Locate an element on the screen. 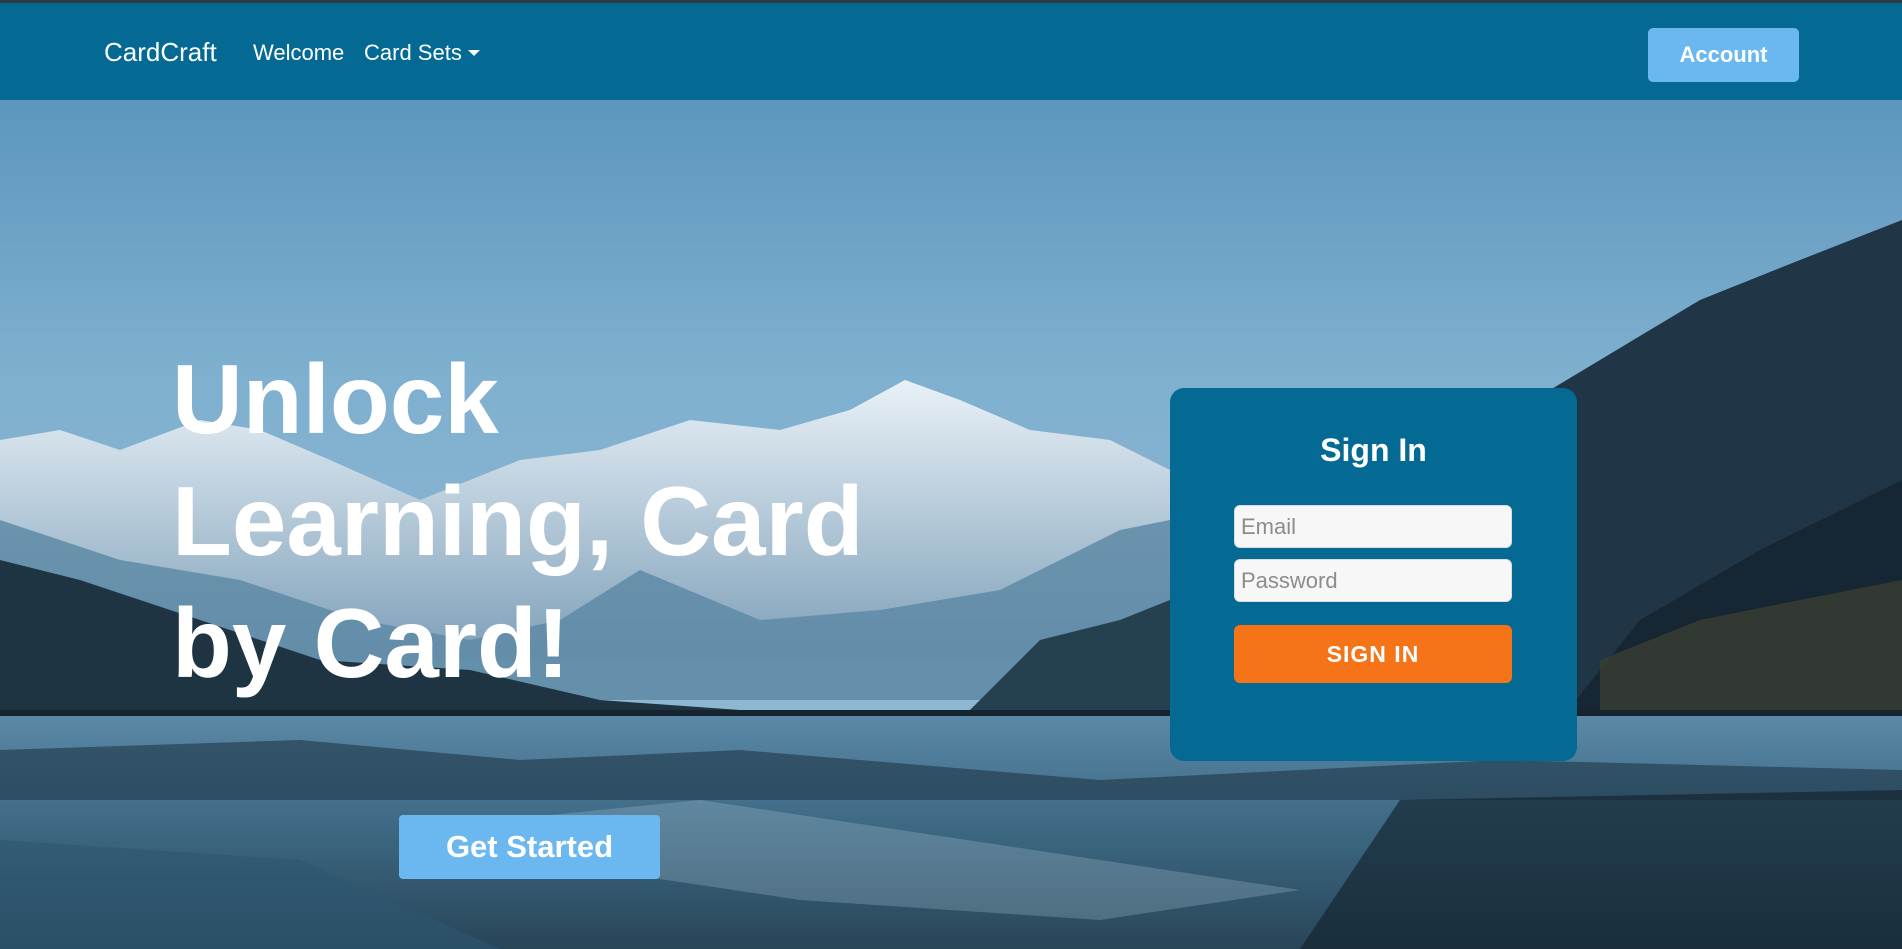 Image resolution: width=1902 pixels, height=949 pixels. password-field is located at coordinates (1373, 580).